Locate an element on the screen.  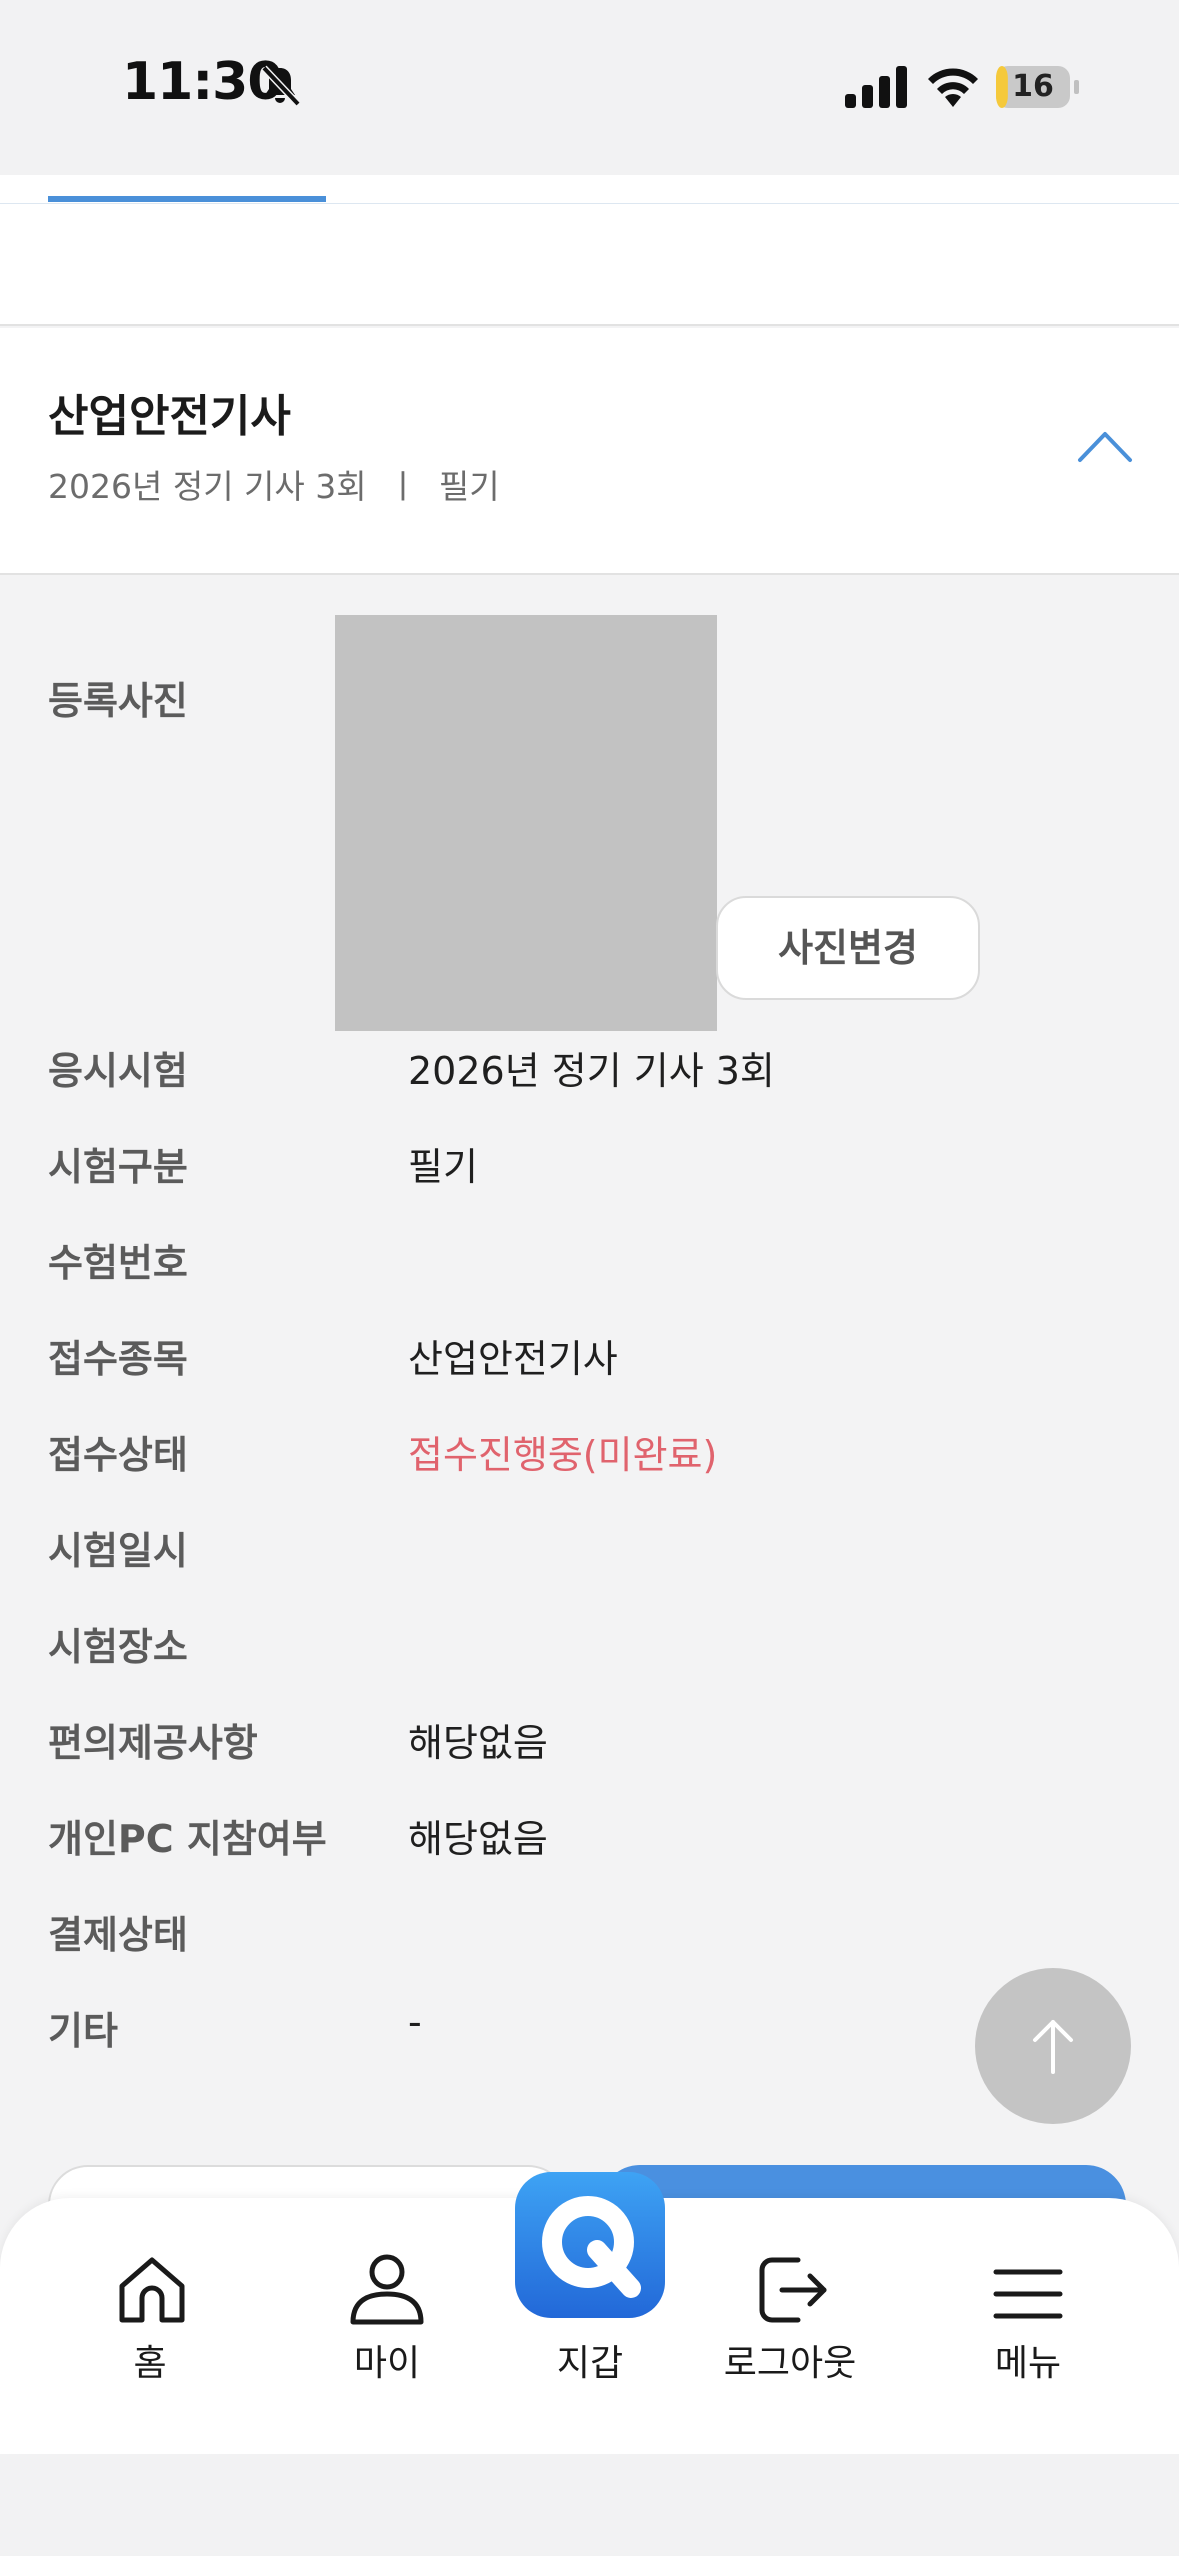
wallet-q-icon is located at coordinates (591, 2247).